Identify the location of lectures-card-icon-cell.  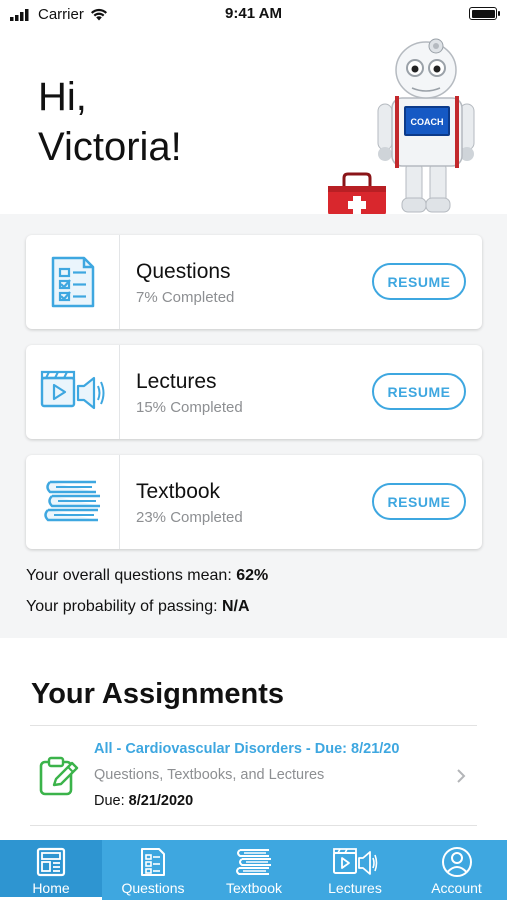
(73, 392).